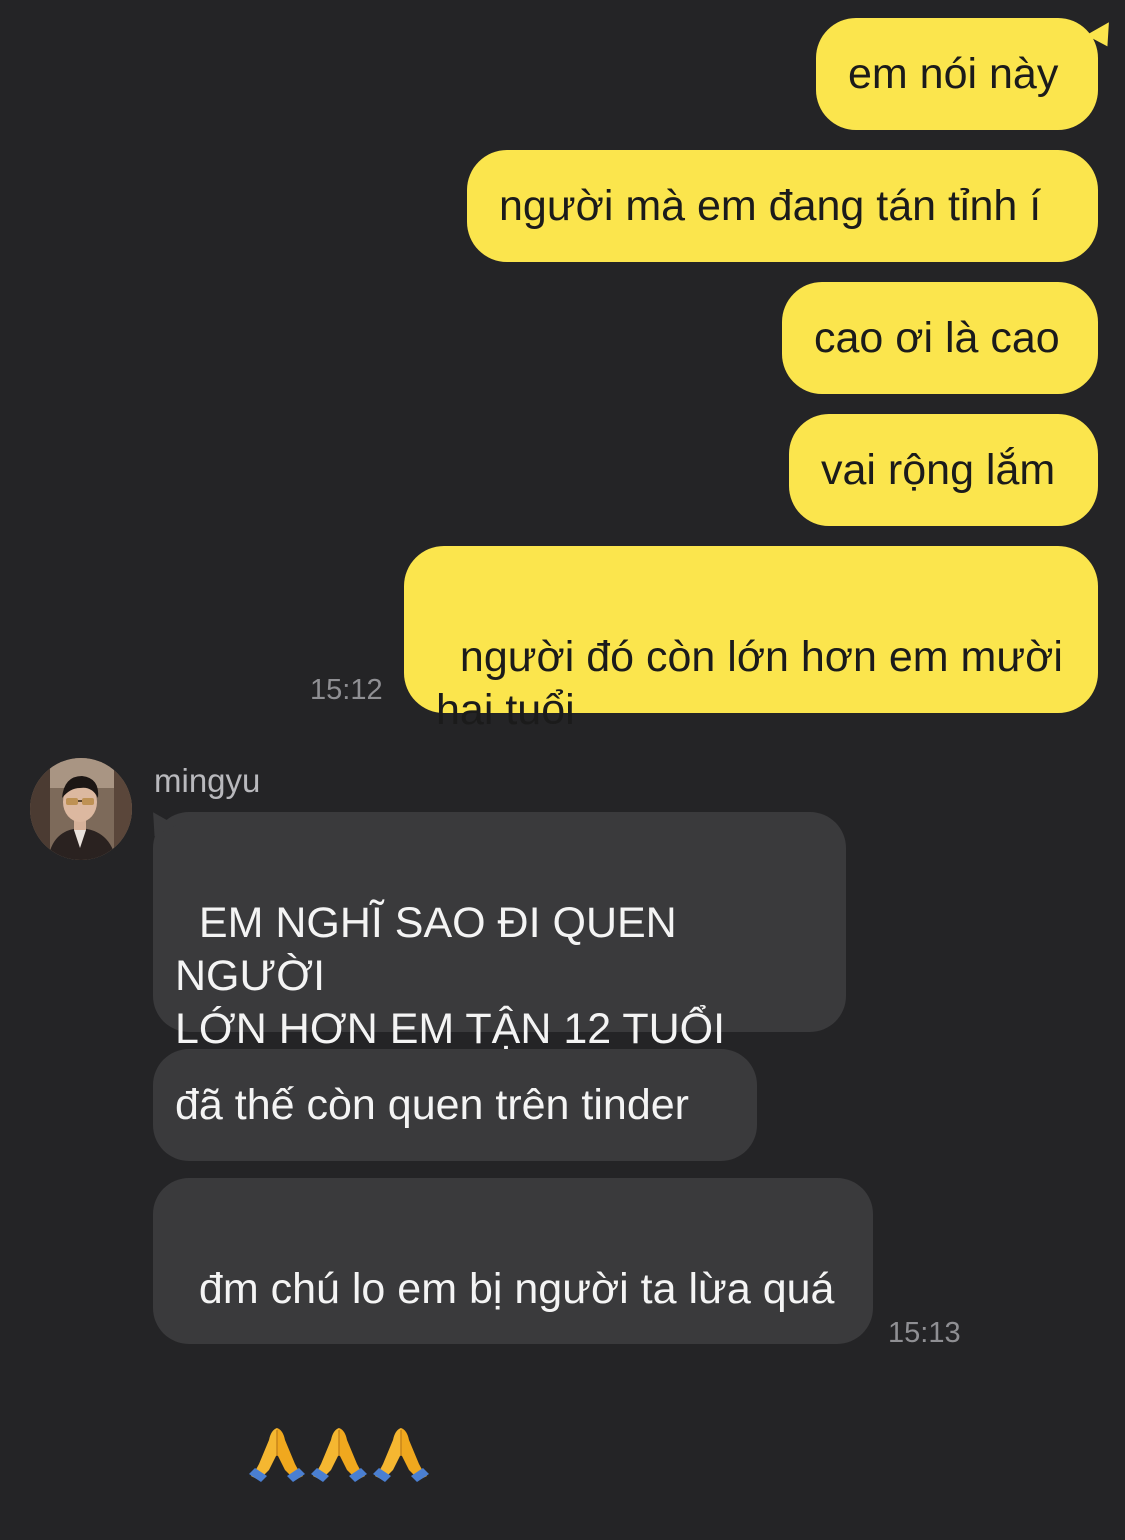  I want to click on outgoing-message: em nói này, so click(957, 74).